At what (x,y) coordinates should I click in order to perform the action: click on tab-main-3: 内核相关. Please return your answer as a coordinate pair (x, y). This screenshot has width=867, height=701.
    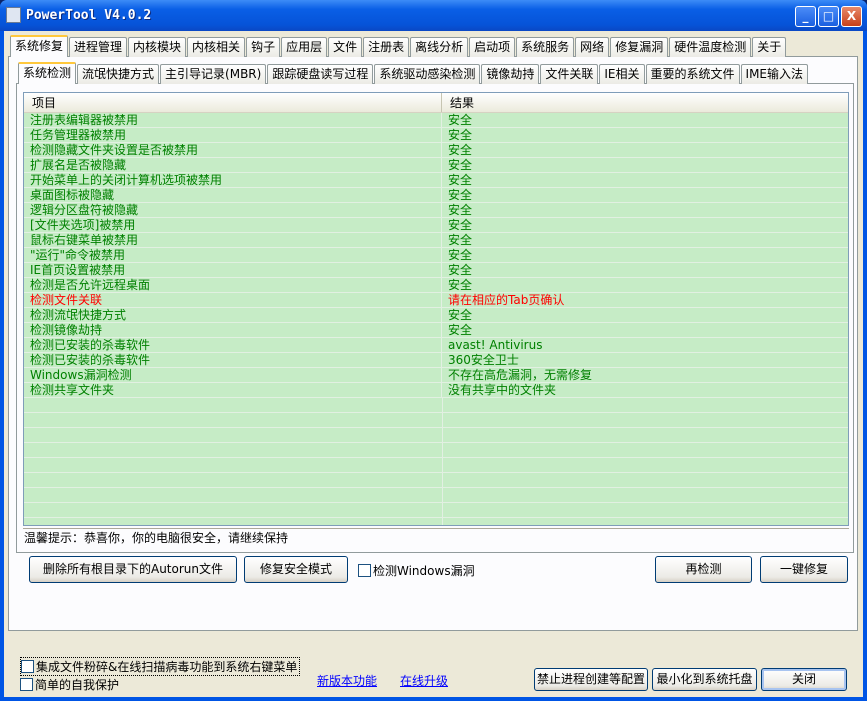
    Looking at the image, I should click on (216, 47).